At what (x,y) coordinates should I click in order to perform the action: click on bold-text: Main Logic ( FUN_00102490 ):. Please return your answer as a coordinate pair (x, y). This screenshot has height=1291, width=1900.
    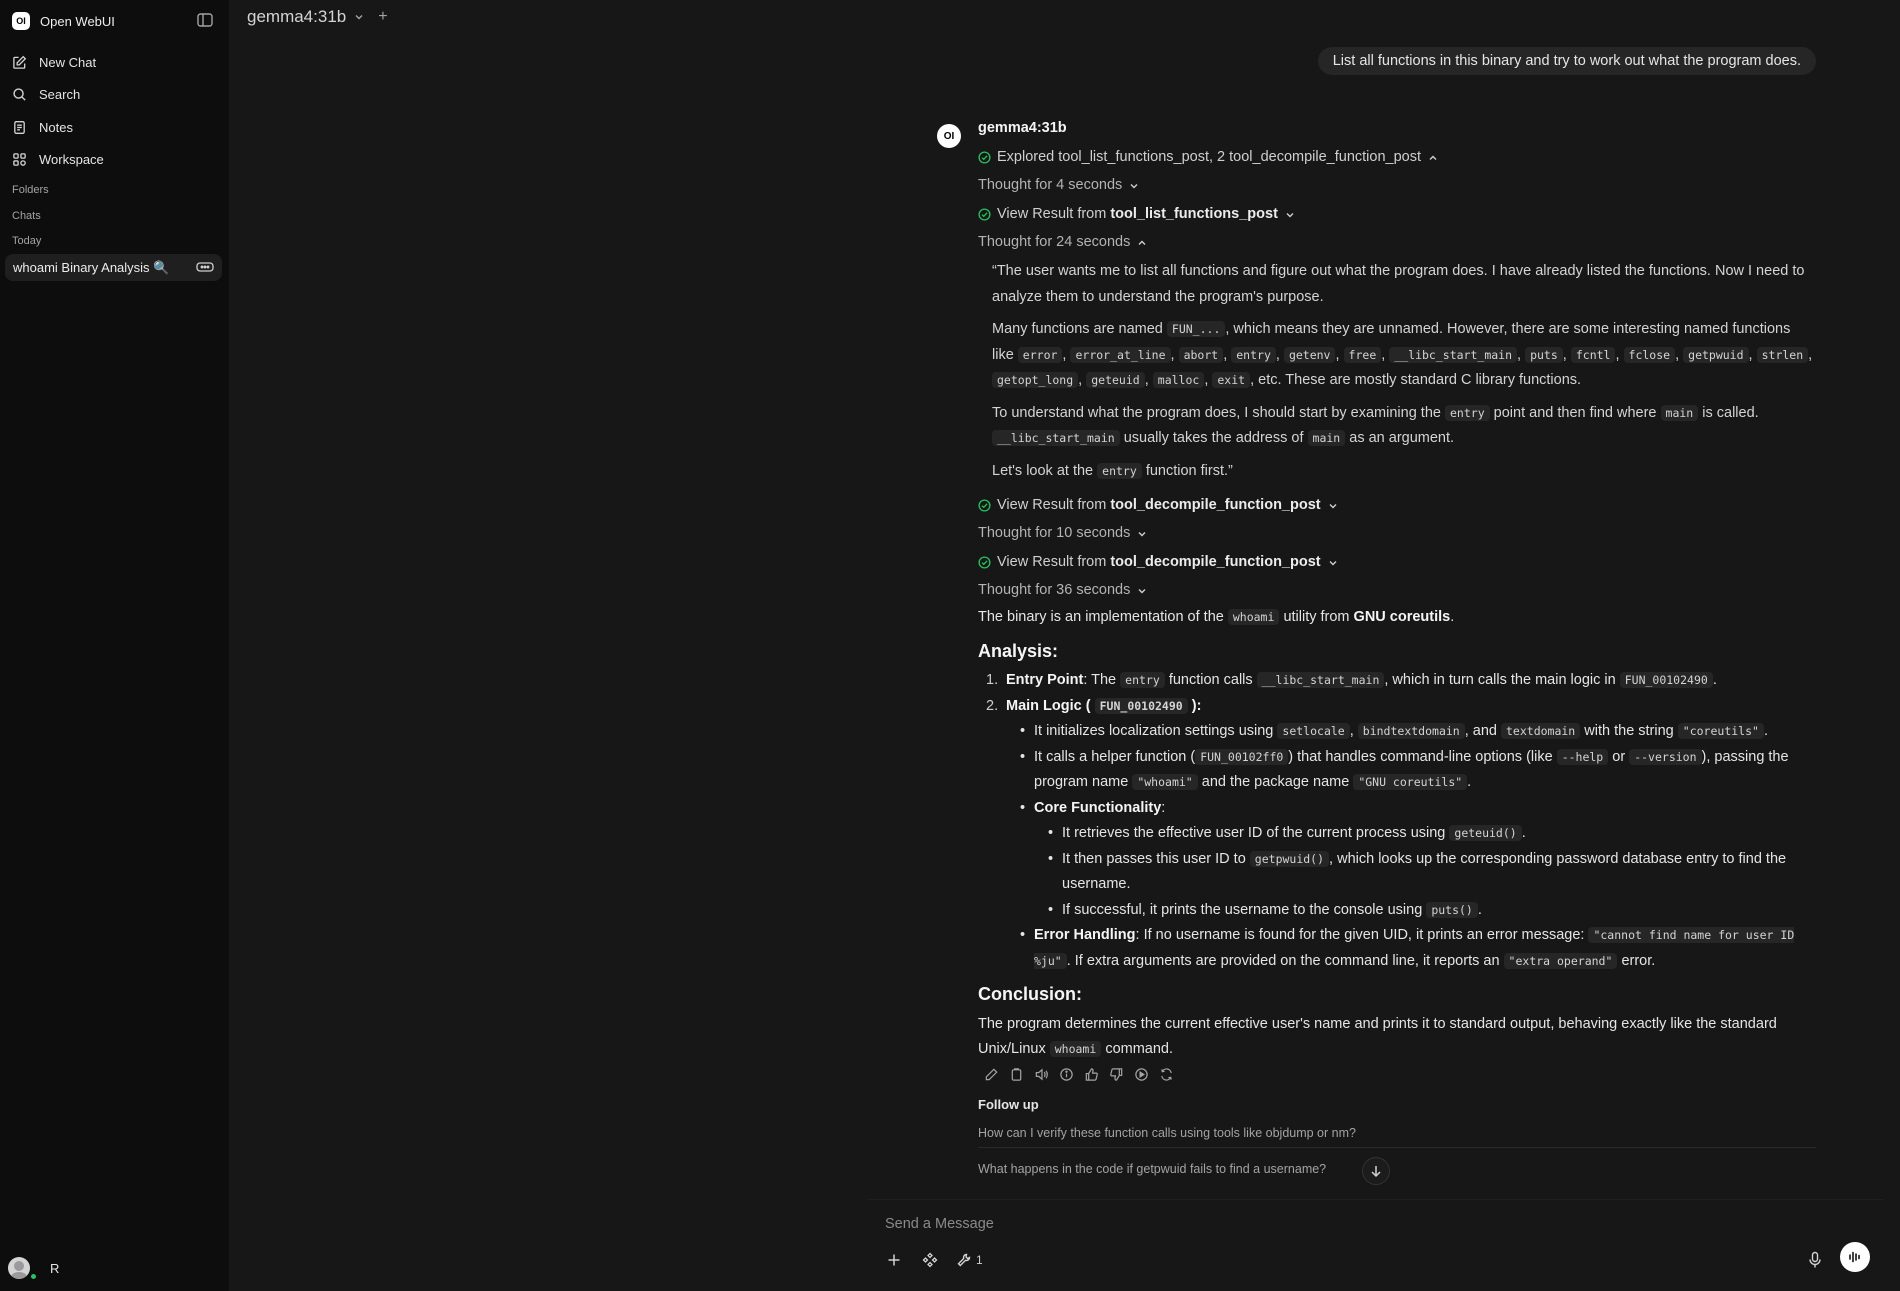
    Looking at the image, I should click on (1103, 705).